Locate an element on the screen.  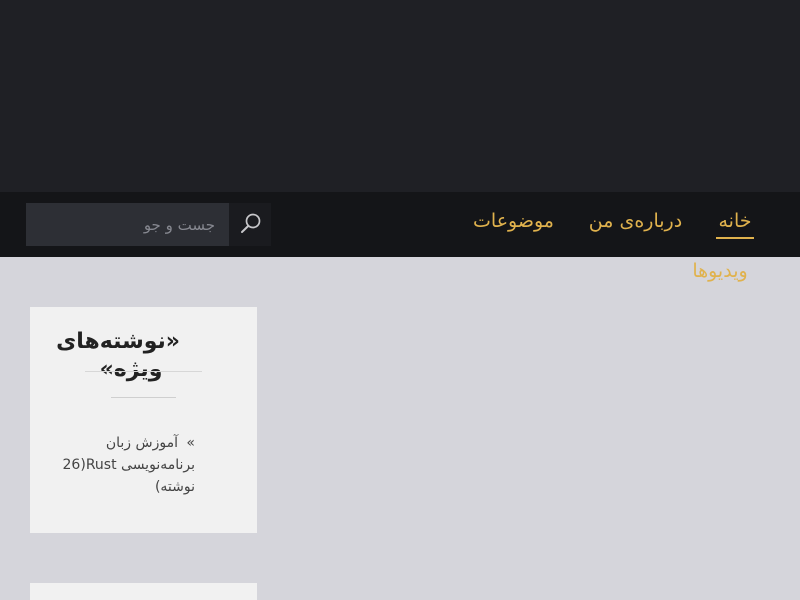
search-form is located at coordinates (148, 224).